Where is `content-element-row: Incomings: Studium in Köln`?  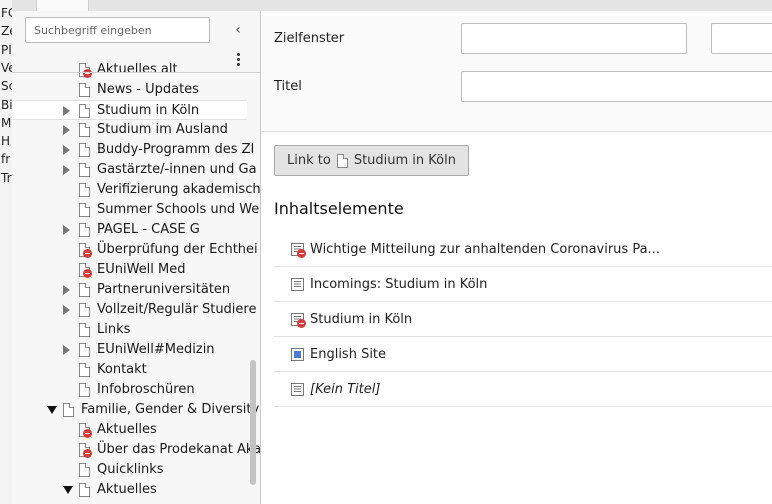 content-element-row: Incomings: Studium in Köln is located at coordinates (523, 284).